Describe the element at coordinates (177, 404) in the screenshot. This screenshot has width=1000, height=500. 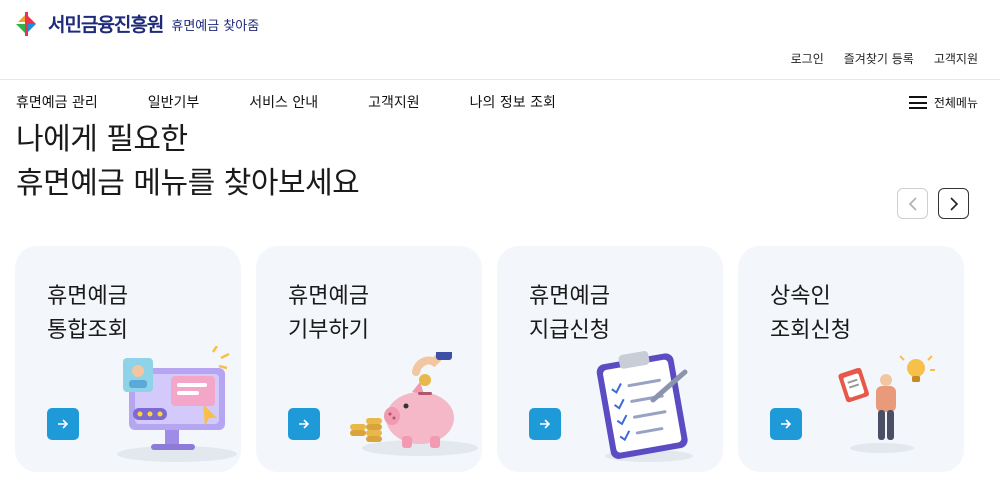
I see `monitor-icon` at that location.